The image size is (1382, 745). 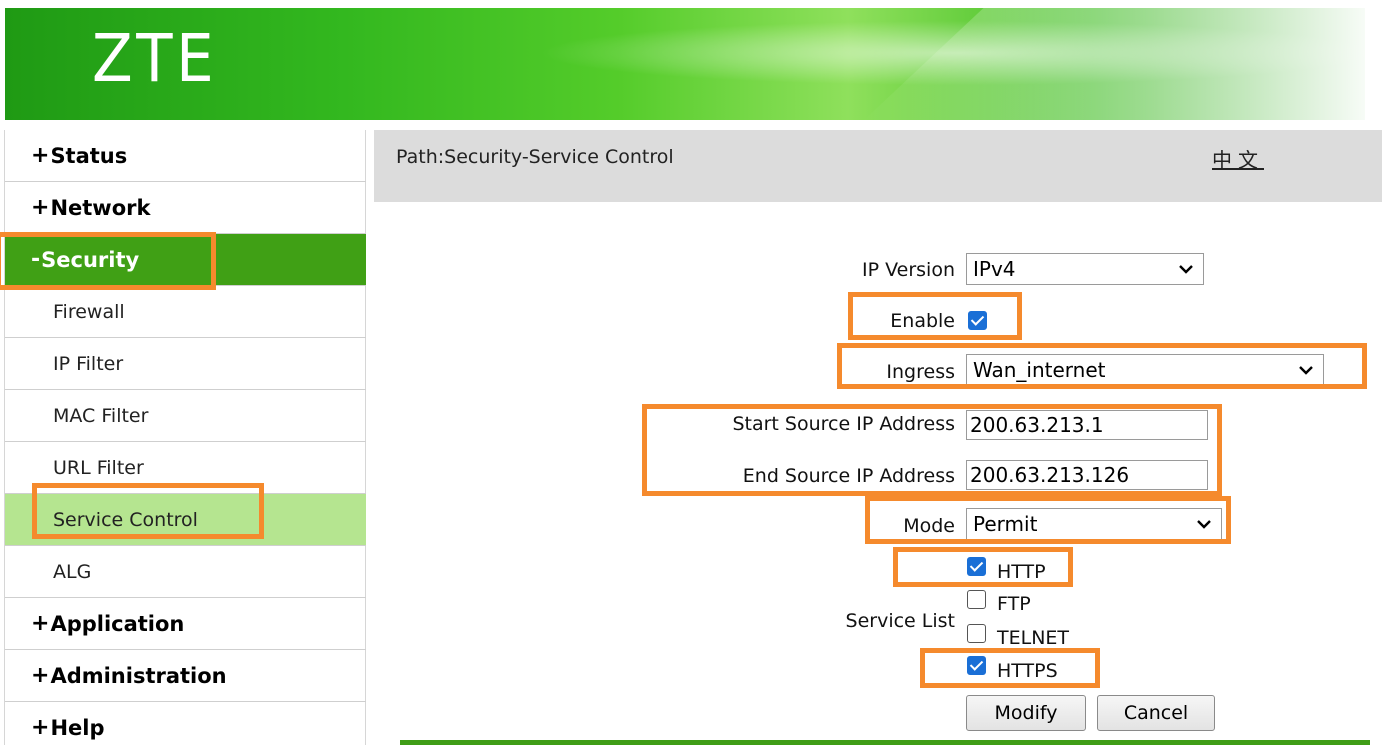 I want to click on modify-button: Modify, so click(x=1026, y=713).